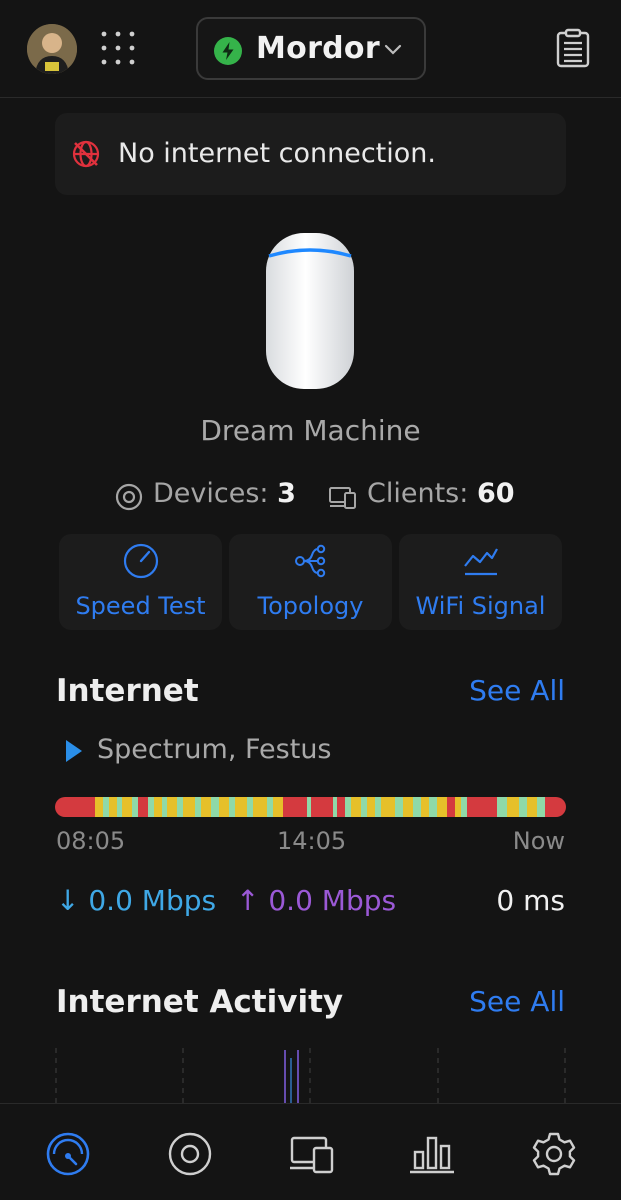 This screenshot has width=621, height=1200. Describe the element at coordinates (310, 606) in the screenshot. I see `topology-label: Topology` at that location.